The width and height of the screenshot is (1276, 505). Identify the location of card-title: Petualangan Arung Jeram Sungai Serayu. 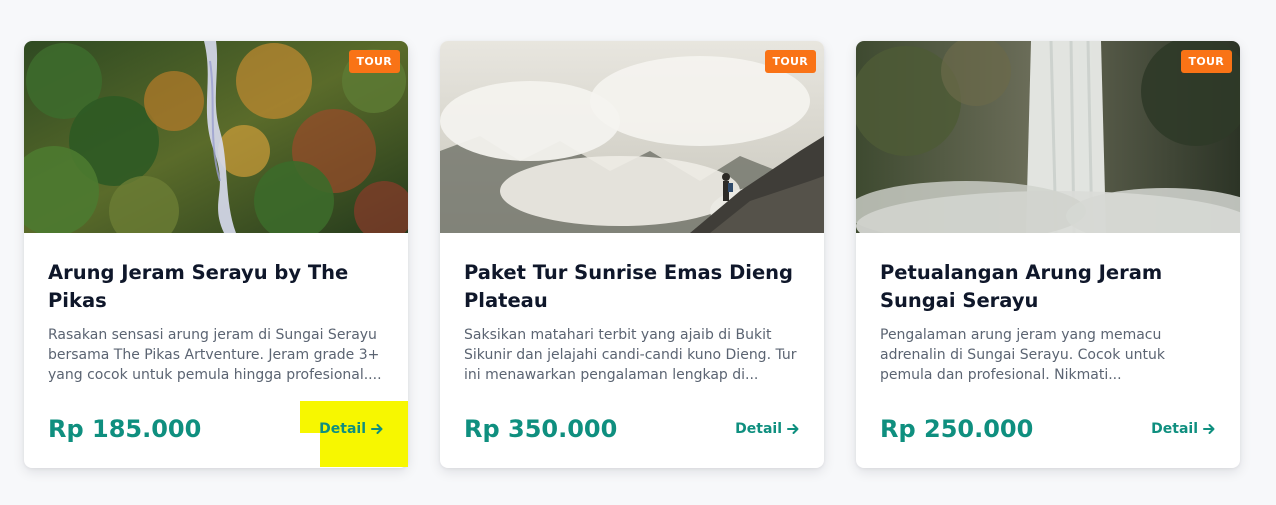
(1048, 287).